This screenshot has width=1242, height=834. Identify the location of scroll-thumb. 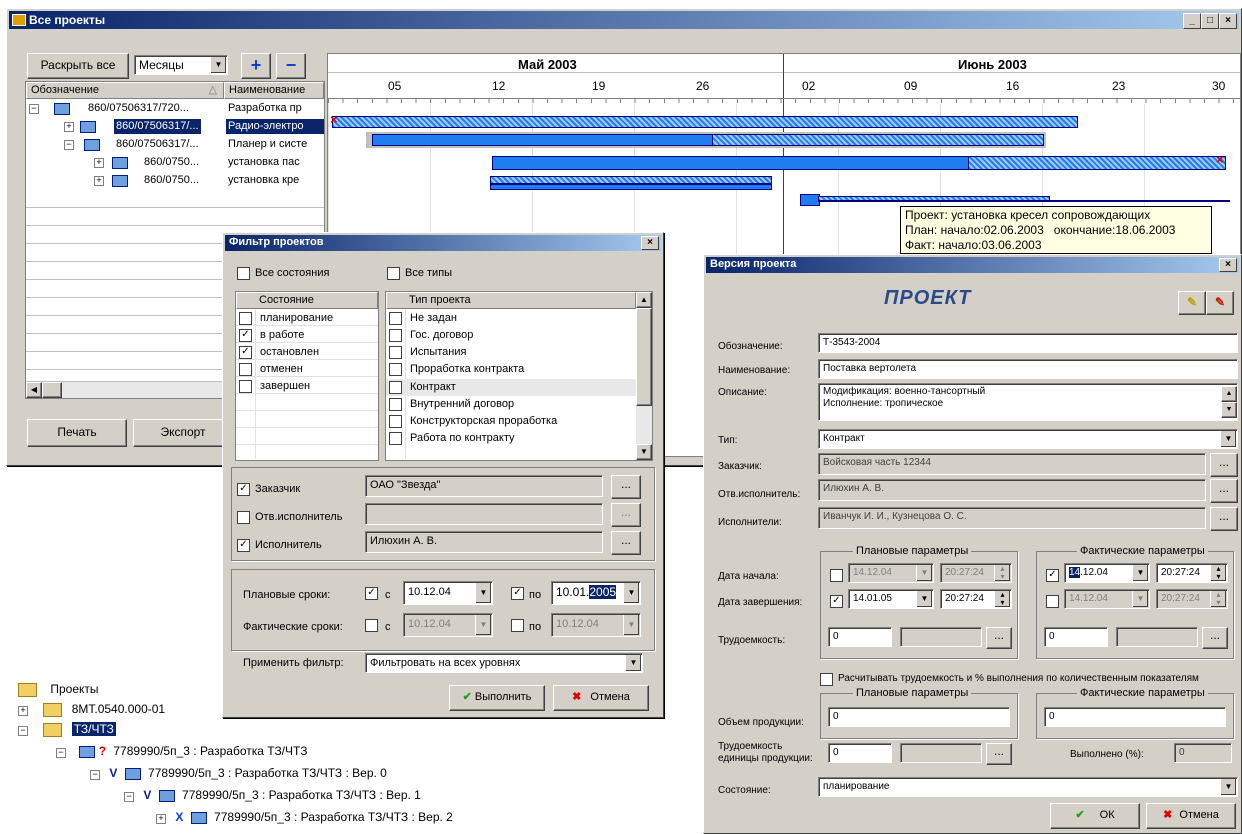
(644, 357).